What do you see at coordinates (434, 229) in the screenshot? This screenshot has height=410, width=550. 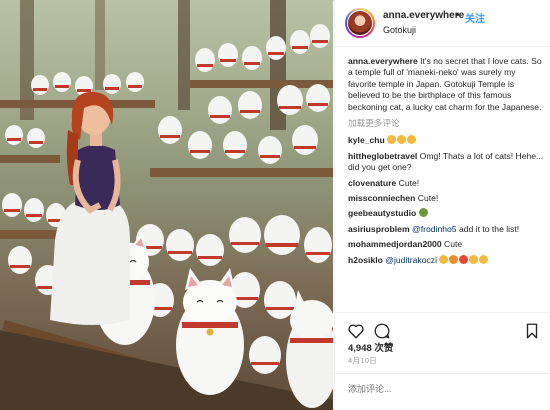 I see `comment-mention: @frodinho5` at bounding box center [434, 229].